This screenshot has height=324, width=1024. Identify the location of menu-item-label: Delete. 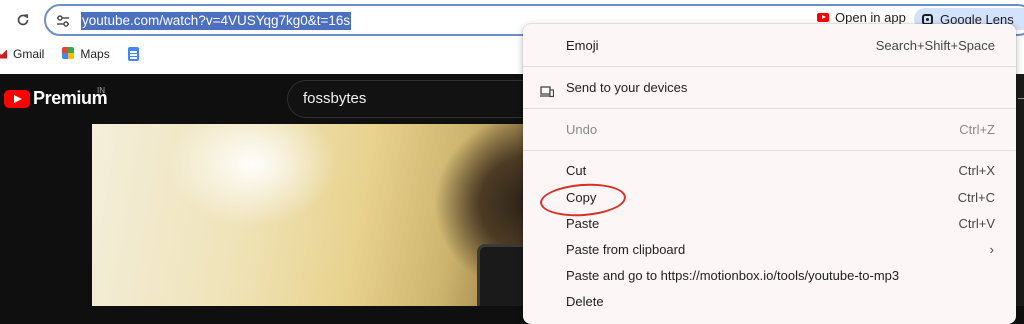
(585, 301).